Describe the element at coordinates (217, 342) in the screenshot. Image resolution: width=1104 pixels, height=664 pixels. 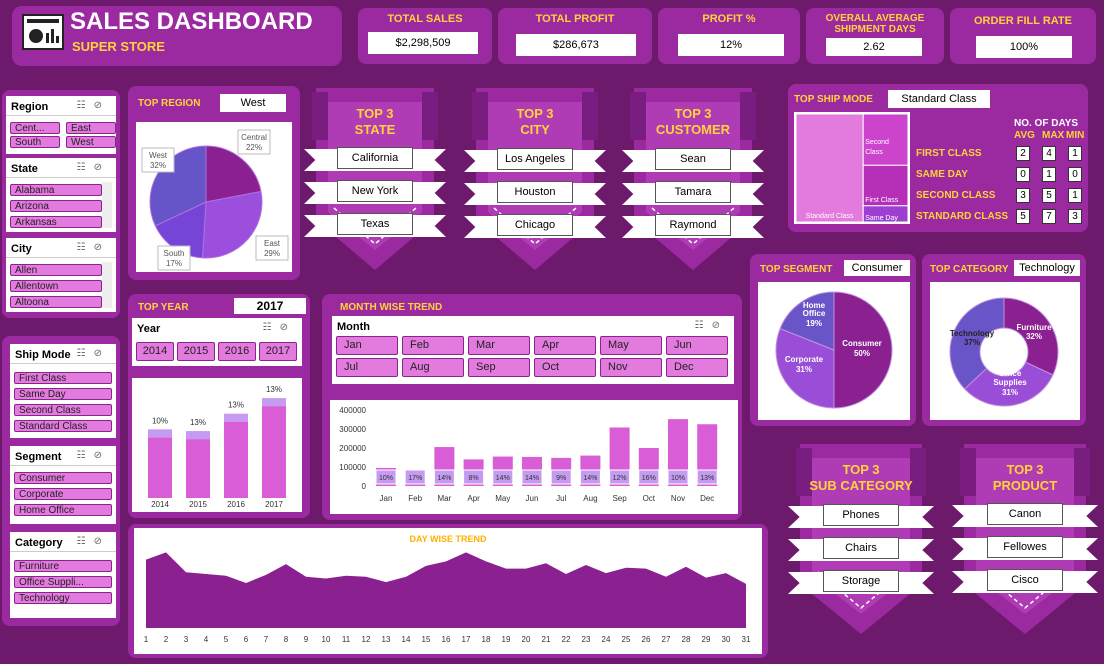
I see `year-slicer: Year ☷⊘ 2014 2015 2016 2017` at that location.